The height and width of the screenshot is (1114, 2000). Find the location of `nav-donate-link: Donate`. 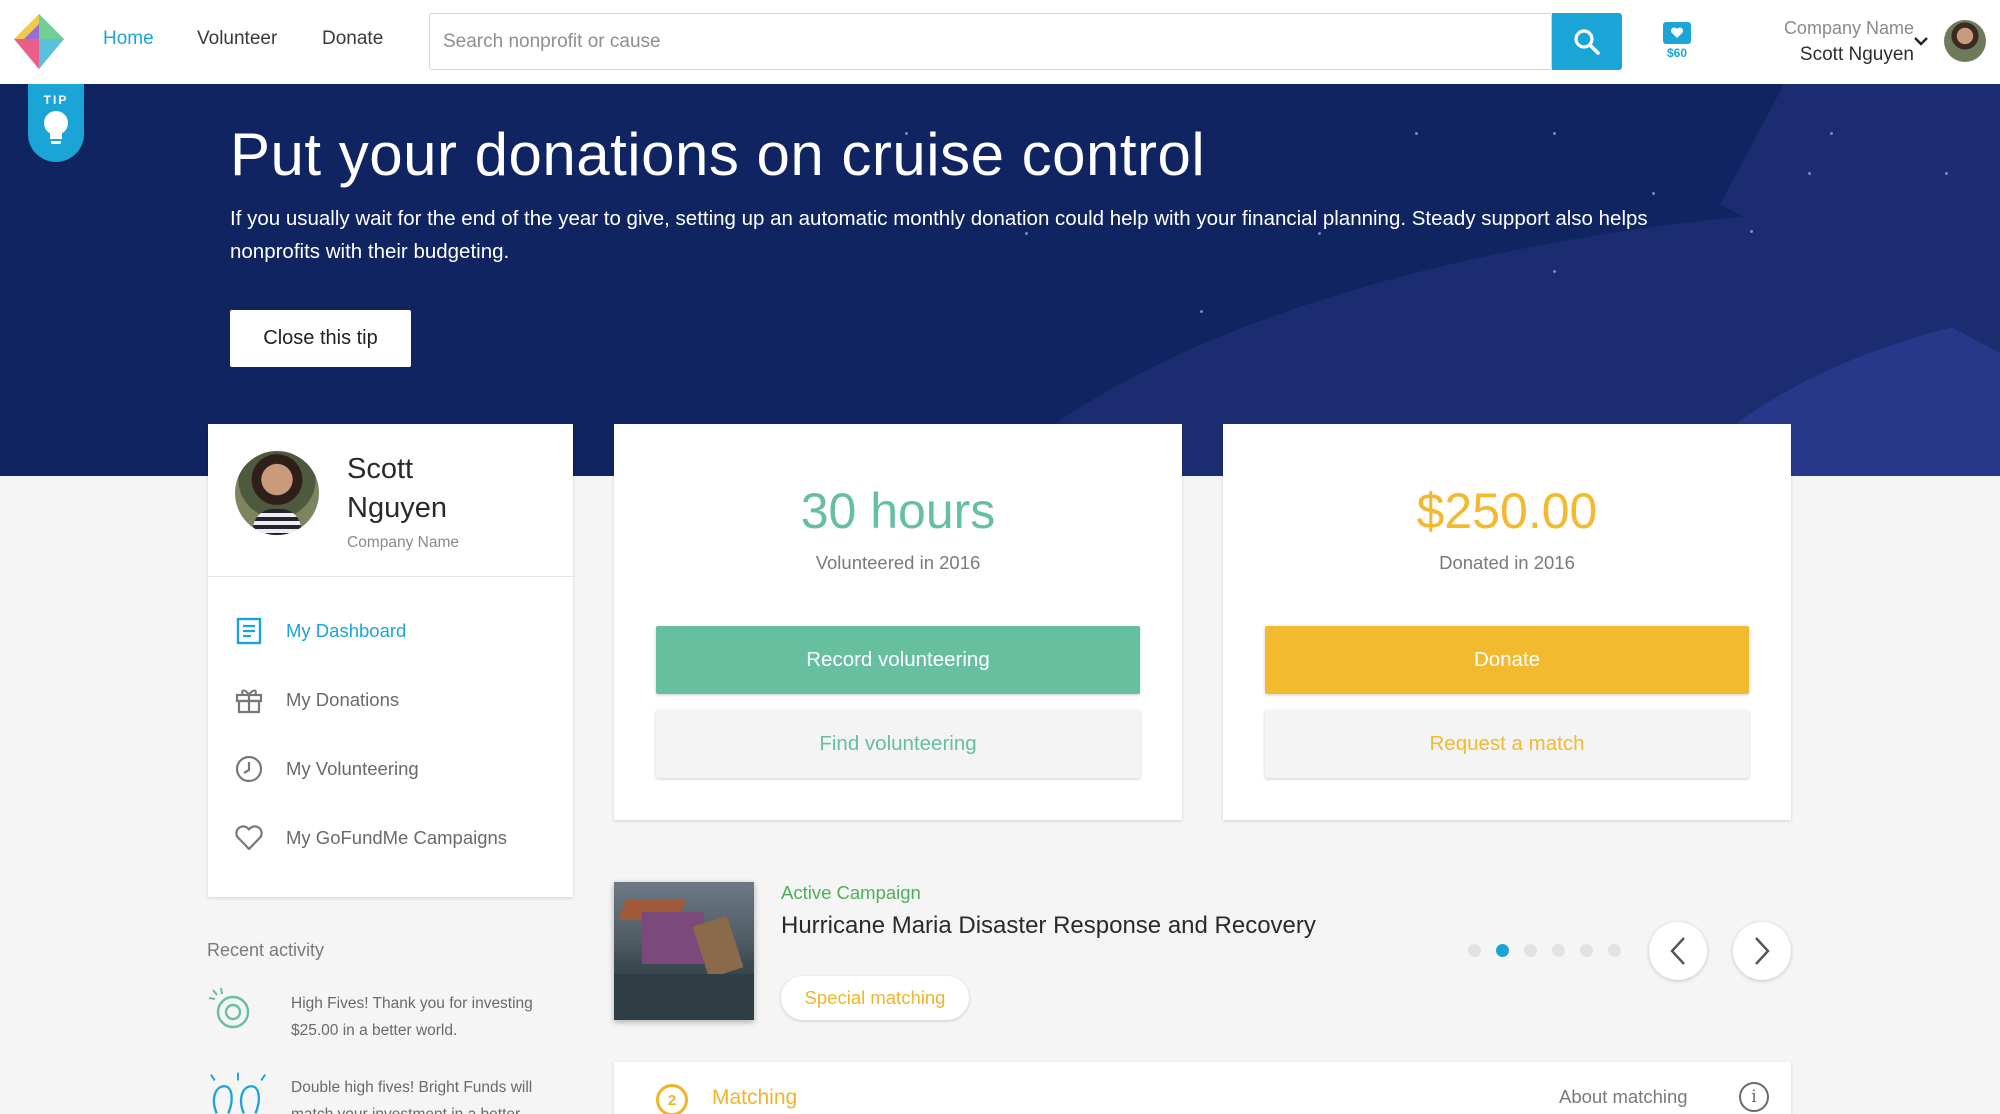

nav-donate-link: Donate is located at coordinates (352, 39).